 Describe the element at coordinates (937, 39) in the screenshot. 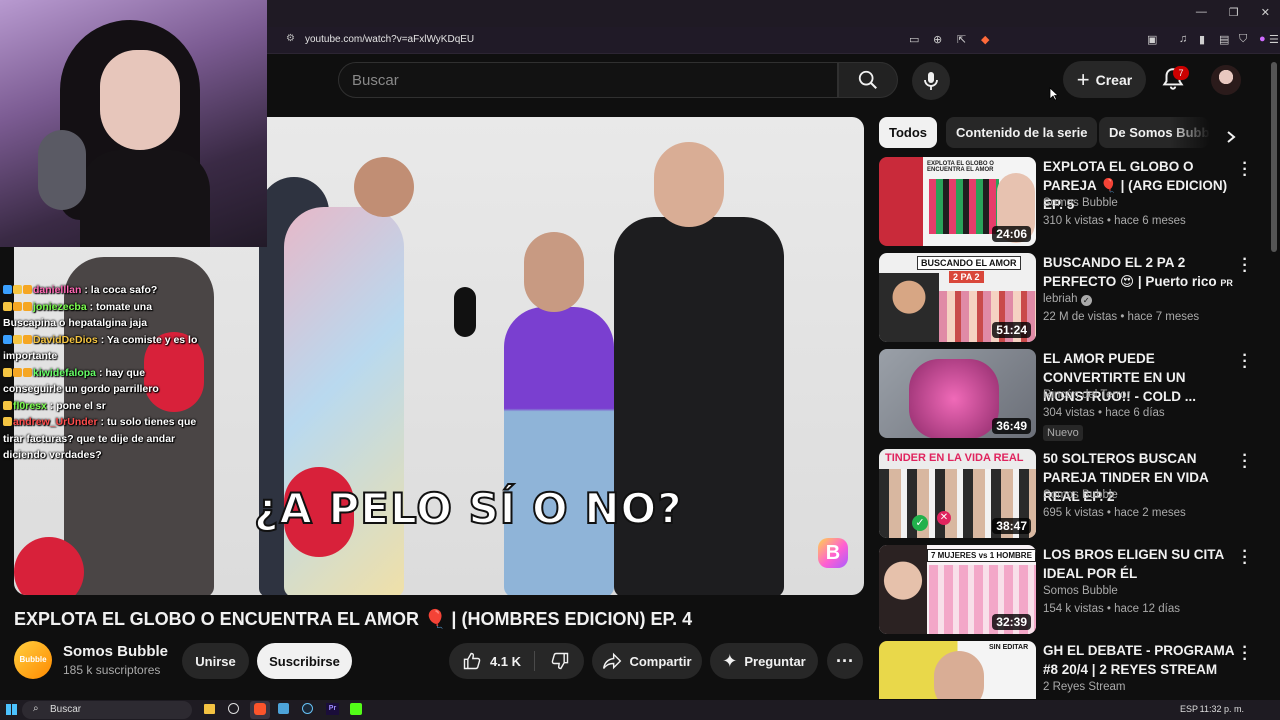

I see `zoom-icon: ⊕` at that location.